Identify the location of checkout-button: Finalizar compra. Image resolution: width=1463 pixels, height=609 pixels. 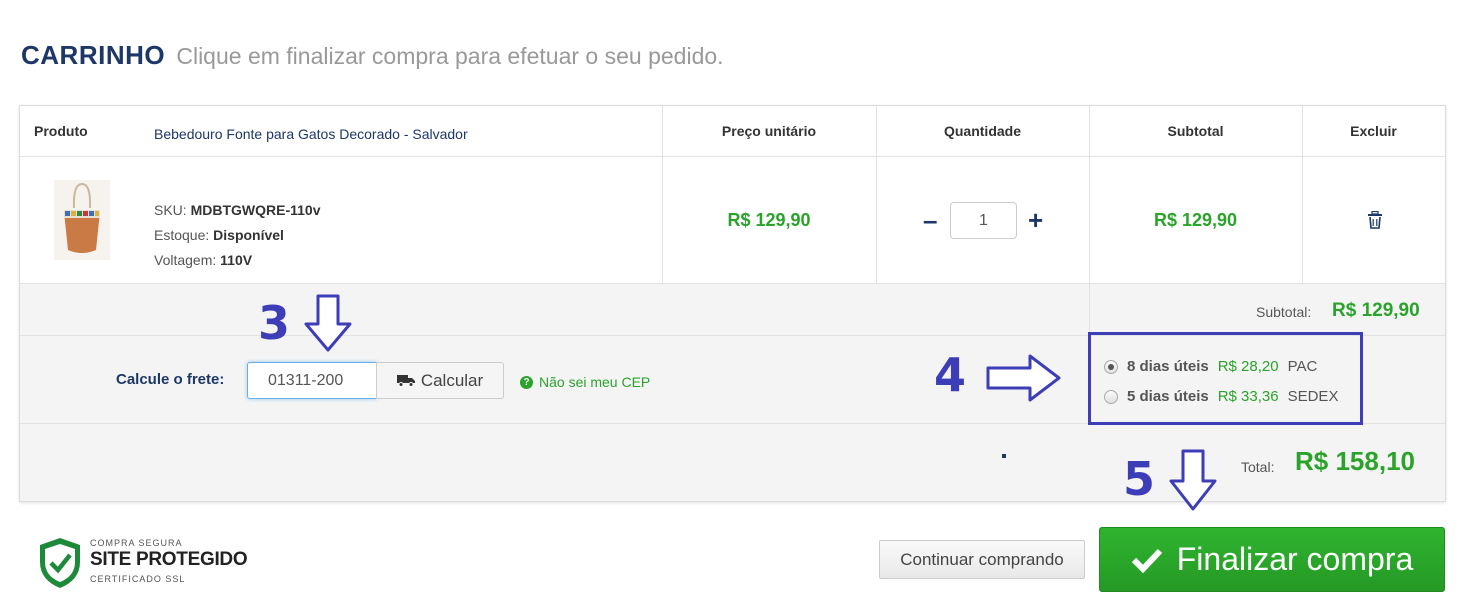
(1272, 559).